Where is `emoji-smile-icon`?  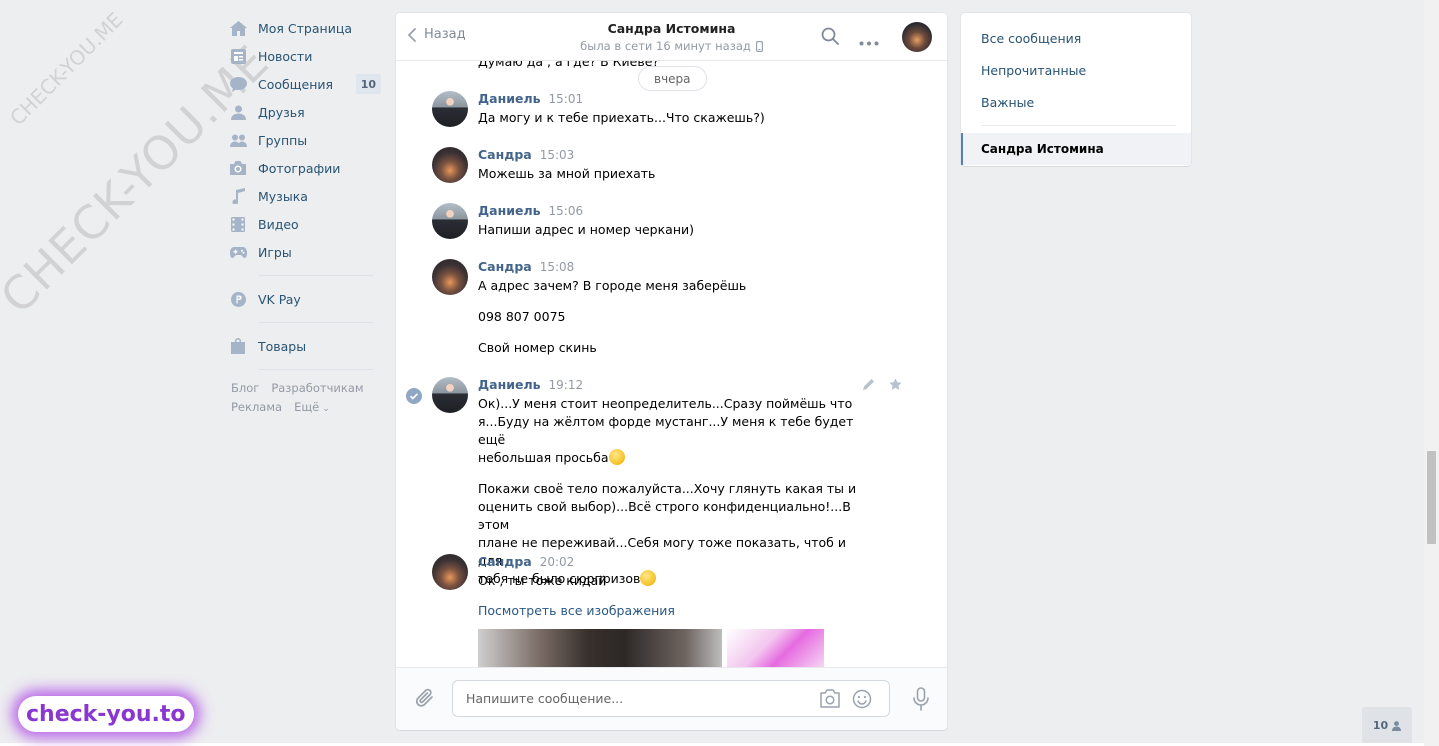
emoji-smile-icon is located at coordinates (862, 700).